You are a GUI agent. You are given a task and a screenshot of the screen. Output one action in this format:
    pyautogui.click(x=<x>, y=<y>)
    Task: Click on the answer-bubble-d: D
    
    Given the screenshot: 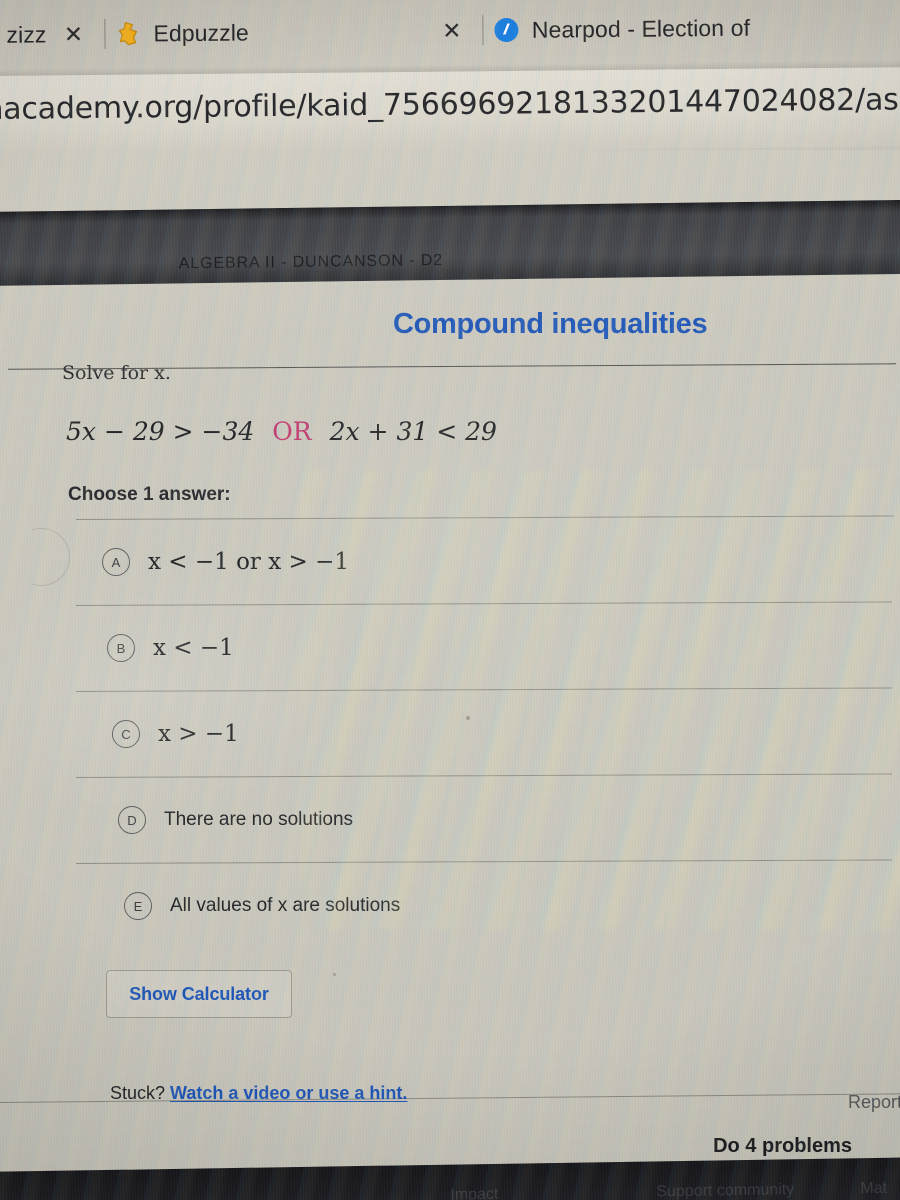 What is the action you would take?
    pyautogui.click(x=132, y=820)
    